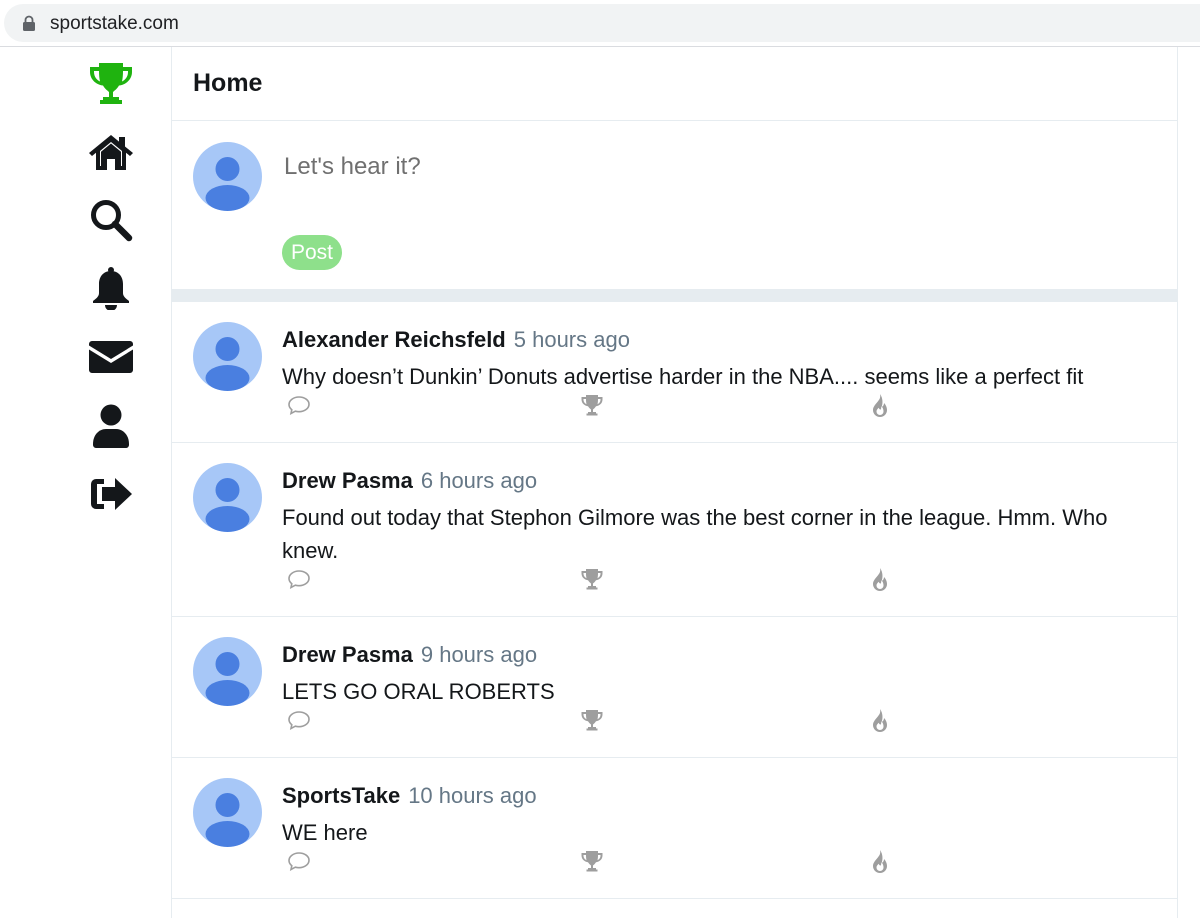 The height and width of the screenshot is (918, 1200). What do you see at coordinates (418, 691) in the screenshot?
I see `post-text: LETS GO ORAL ROBERTS` at bounding box center [418, 691].